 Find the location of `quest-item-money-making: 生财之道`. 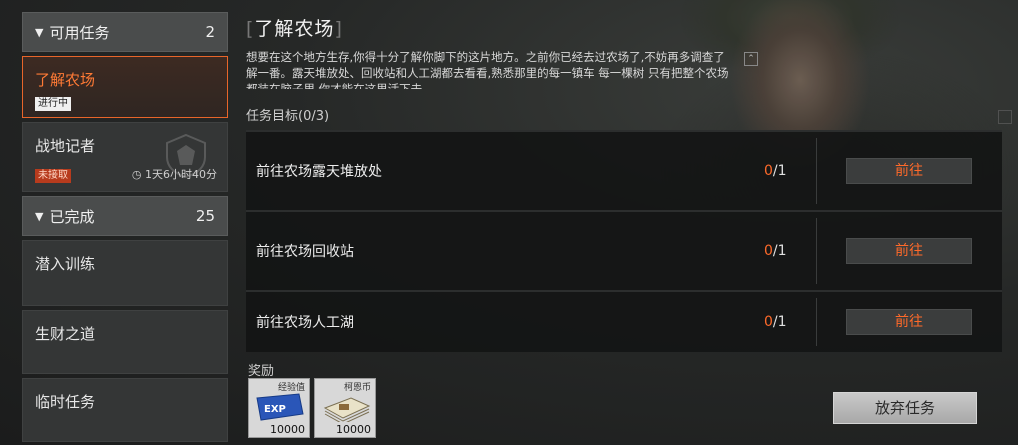

quest-item-money-making: 生财之道 is located at coordinates (125, 342).